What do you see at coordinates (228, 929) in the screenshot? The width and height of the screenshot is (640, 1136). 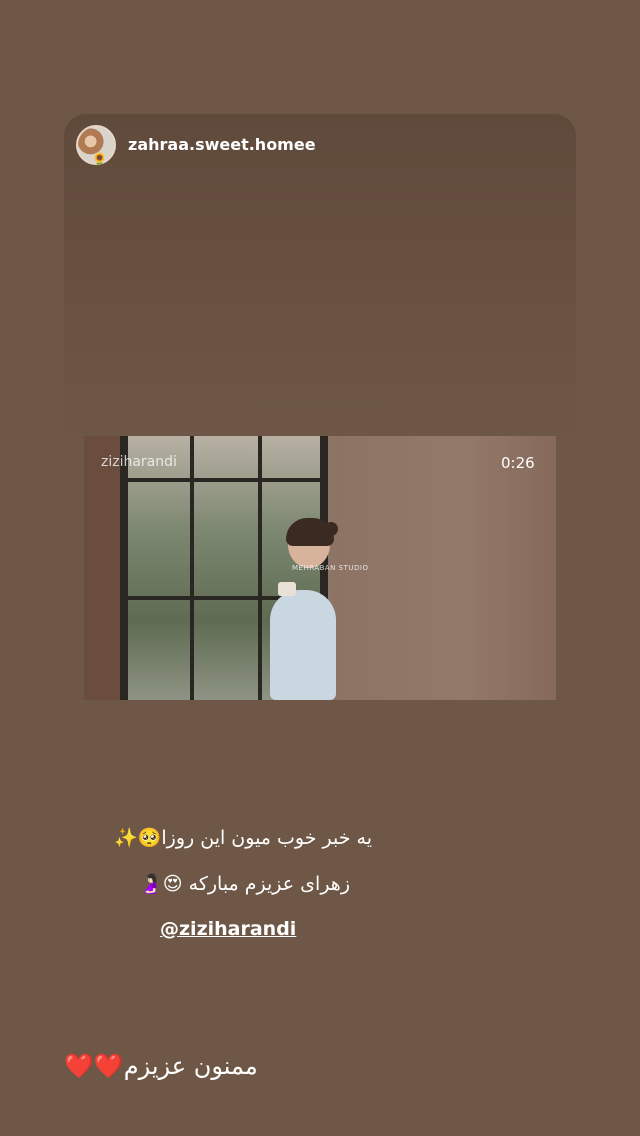 I see `mention-sticker: @ziziharandi` at bounding box center [228, 929].